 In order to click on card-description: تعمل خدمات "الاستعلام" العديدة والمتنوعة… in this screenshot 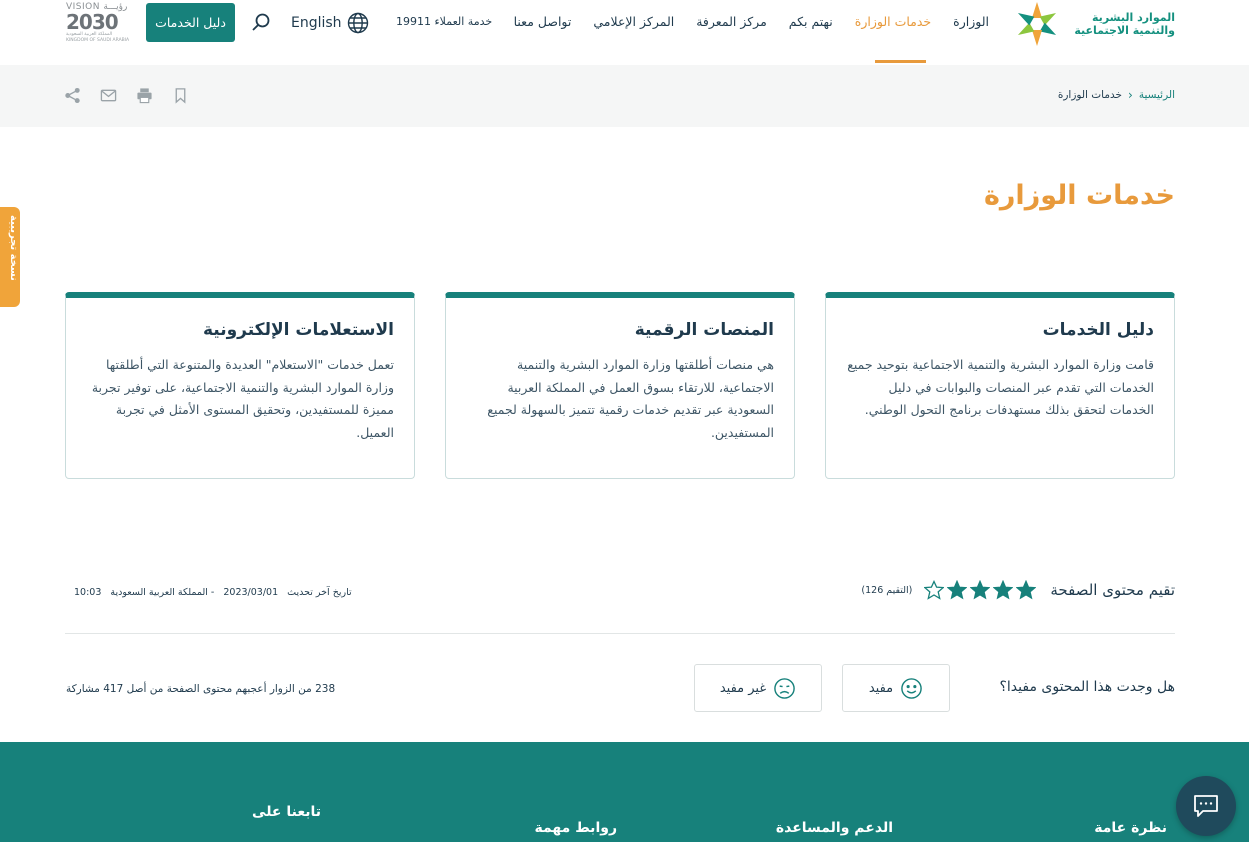, I will do `click(242, 398)`.